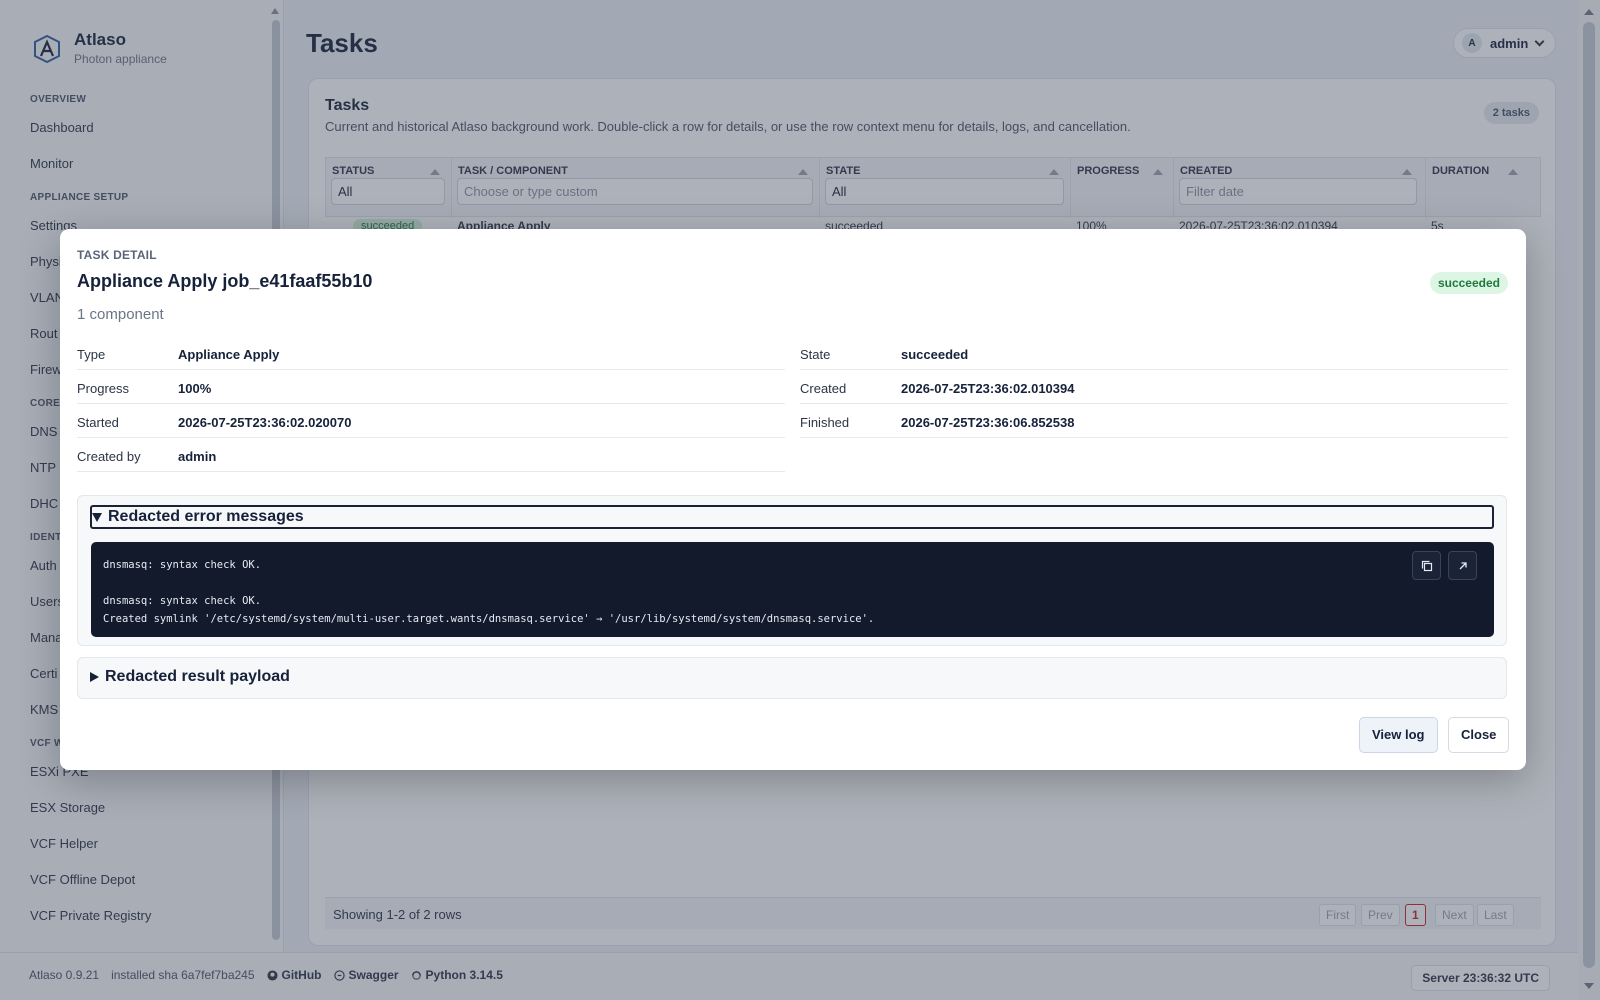 This screenshot has height=1000, width=1600. Describe the element at coordinates (1398, 735) in the screenshot. I see `view-log-button: View log` at that location.